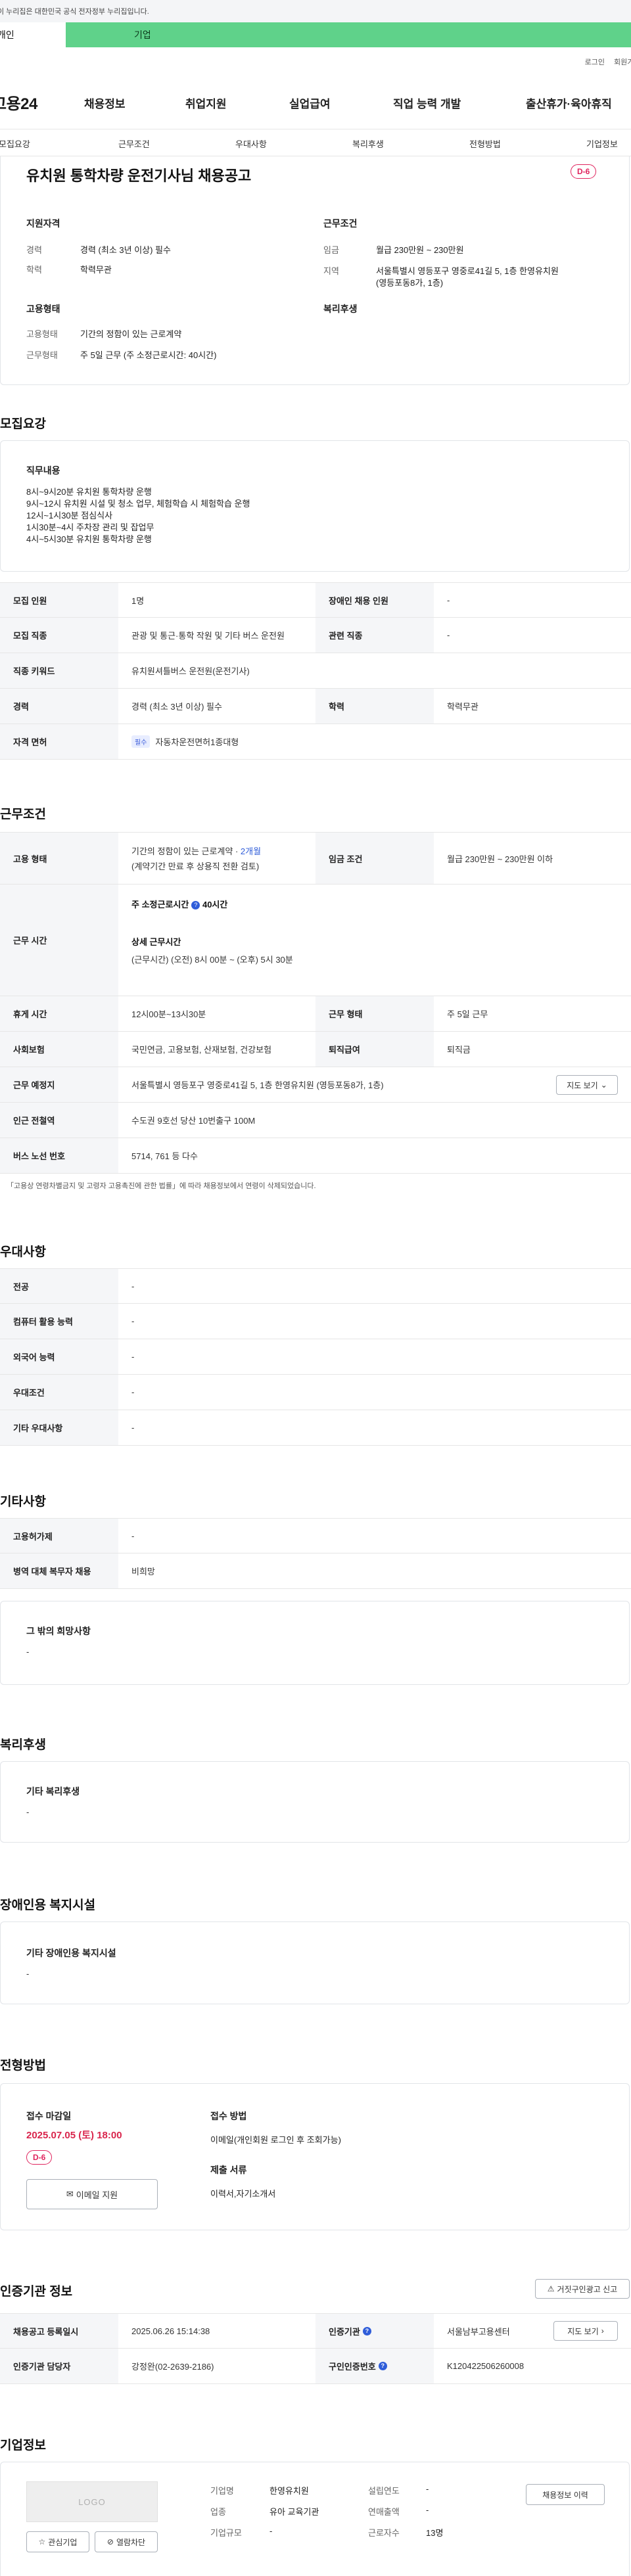  Describe the element at coordinates (623, 62) in the screenshot. I see `signup-link: 회원가입` at that location.